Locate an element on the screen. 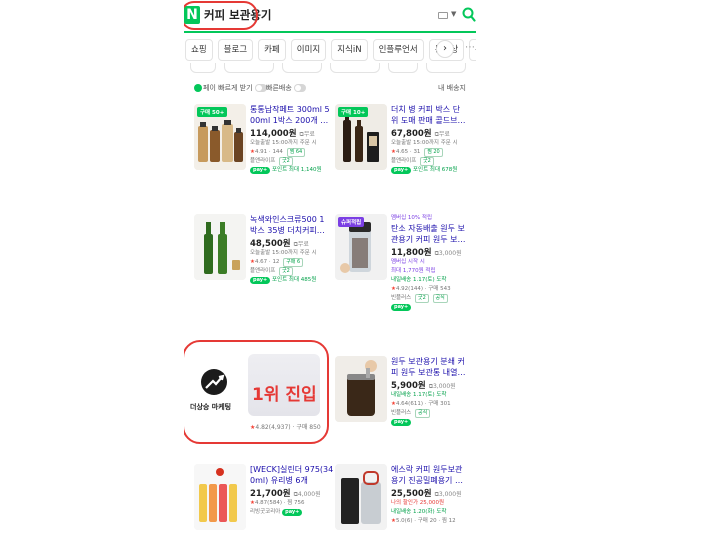 This screenshot has width=720, height=540. search-underline is located at coordinates (330, 32).